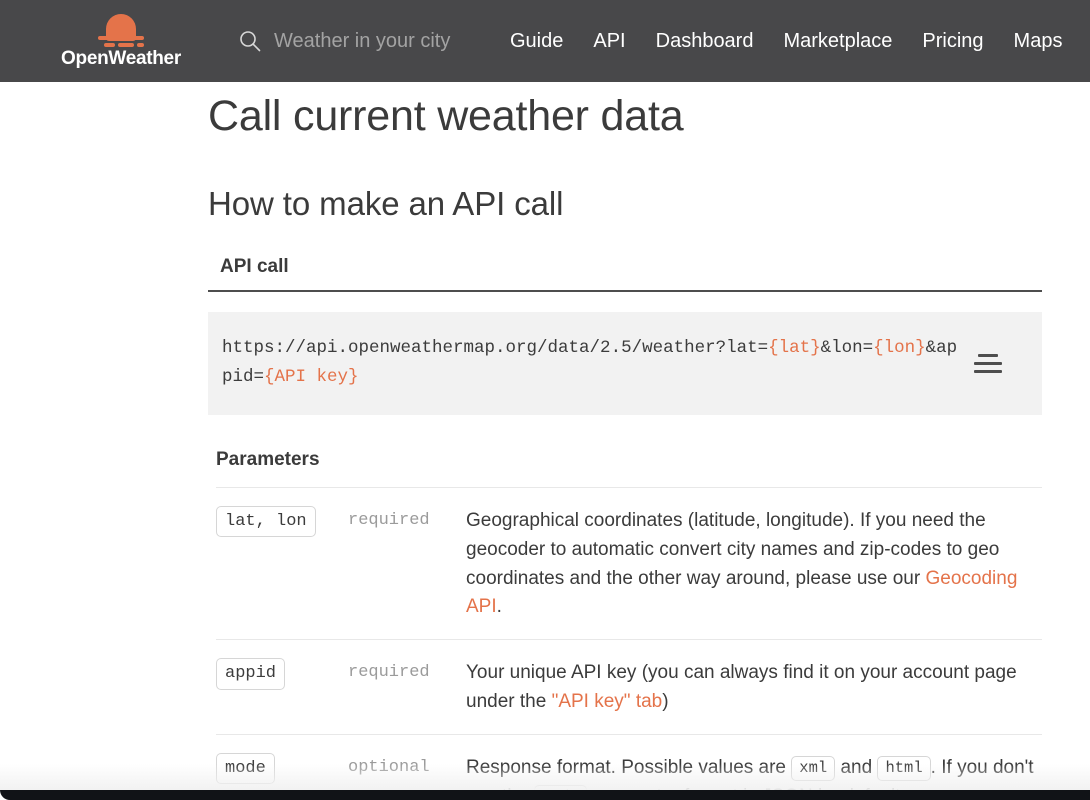 The width and height of the screenshot is (1090, 800). Describe the element at coordinates (386, 203) in the screenshot. I see `section-title: How to make an API call` at that location.